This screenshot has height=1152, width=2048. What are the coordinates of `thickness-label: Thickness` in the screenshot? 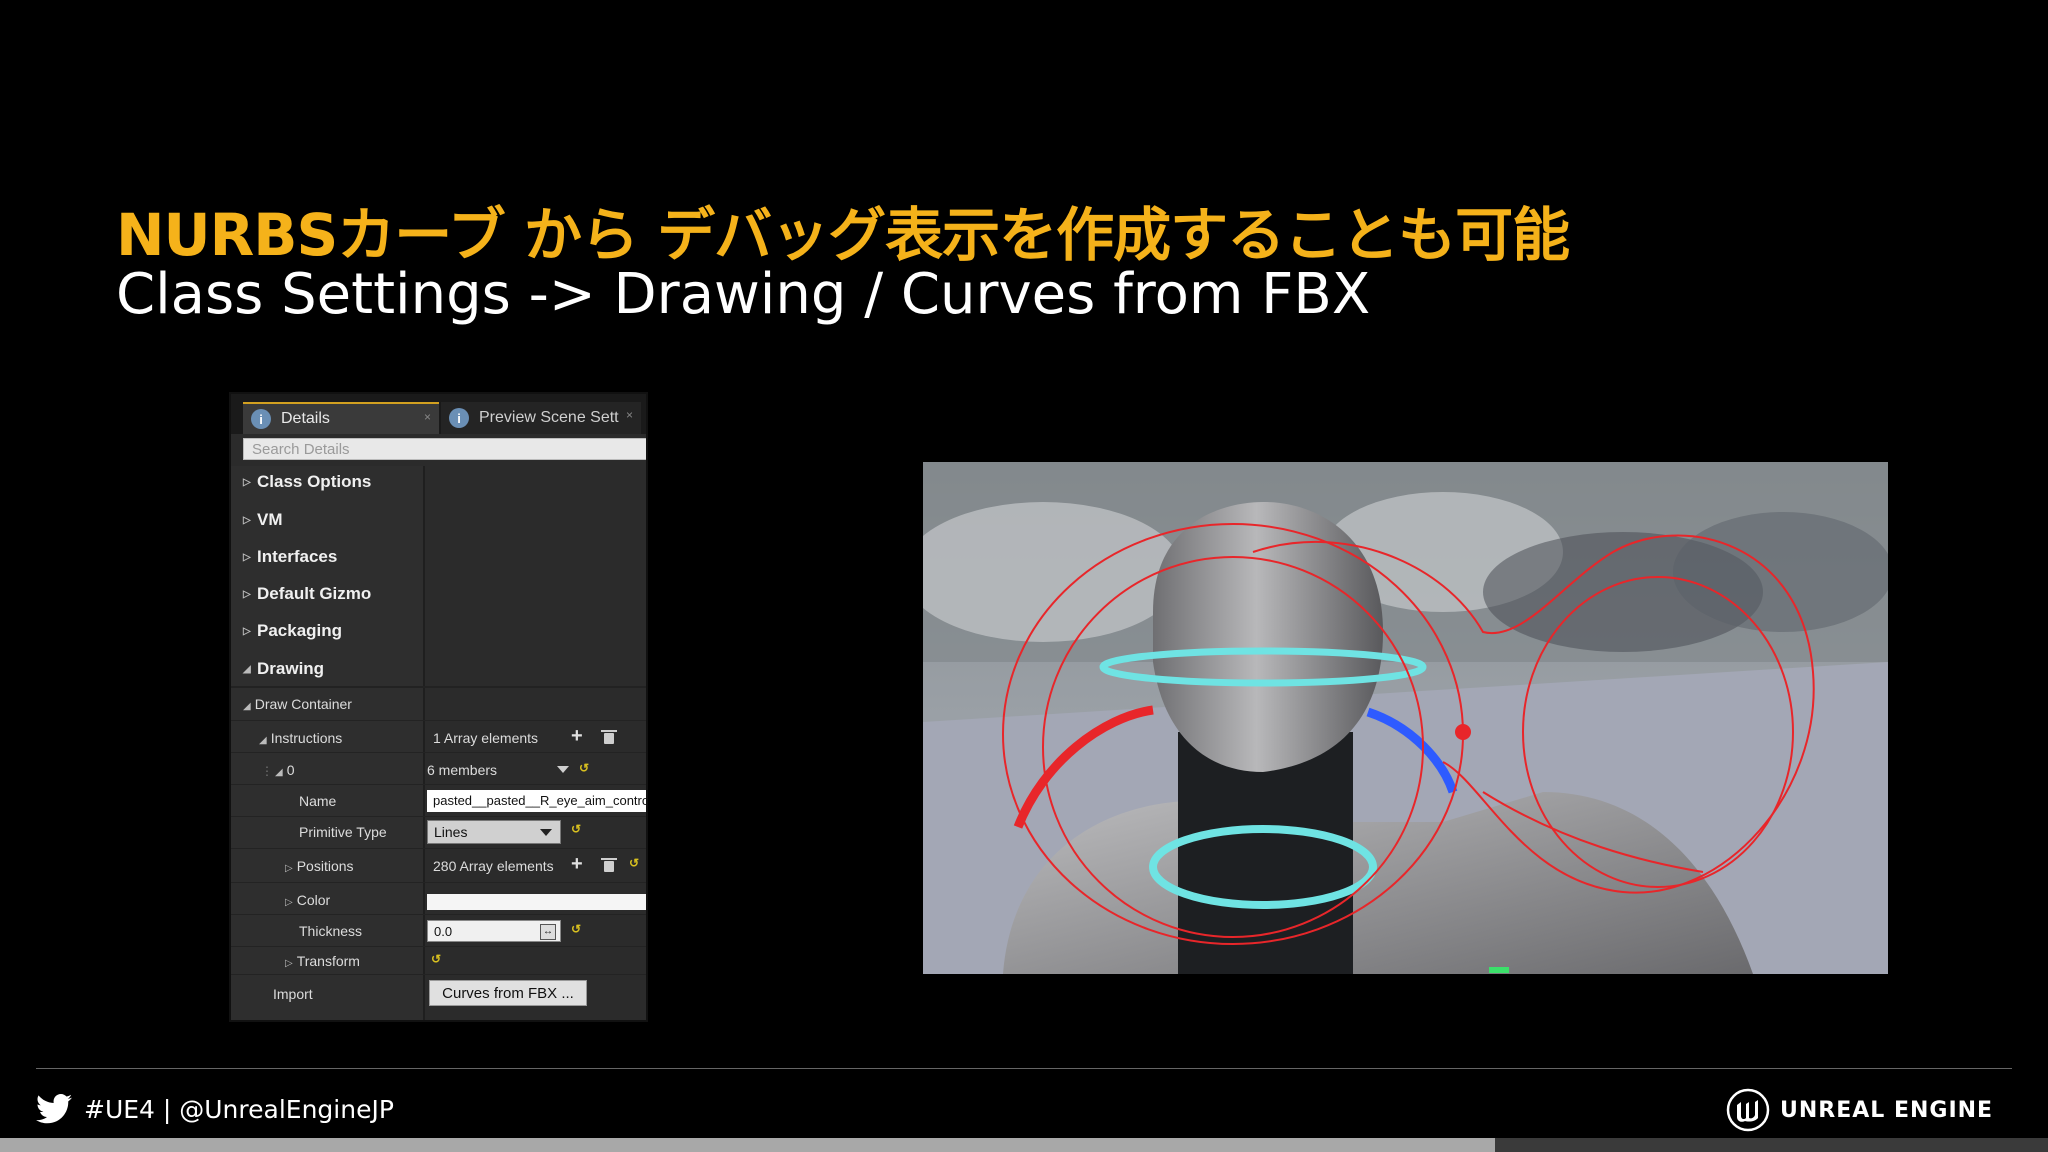 It's located at (331, 931).